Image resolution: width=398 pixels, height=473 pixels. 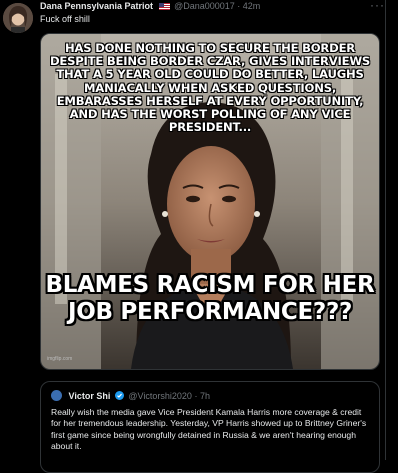 What do you see at coordinates (204, 6) in the screenshot?
I see `author-handle: @Dana000017` at bounding box center [204, 6].